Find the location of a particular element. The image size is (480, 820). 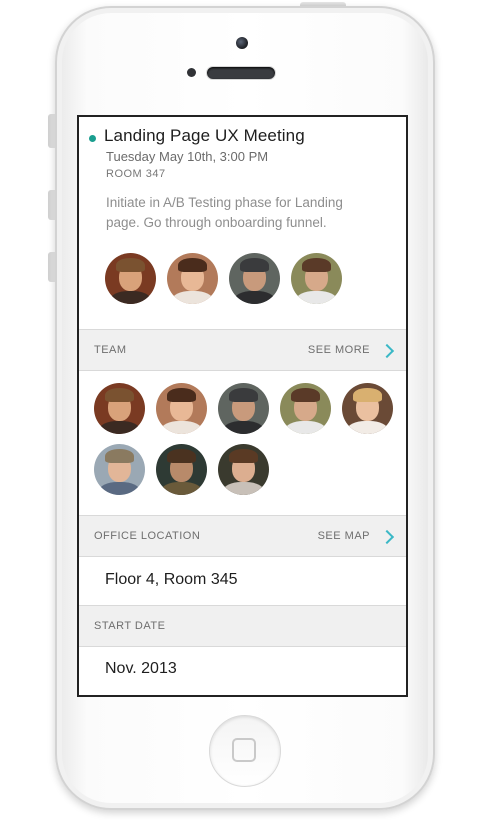

office-location-label: OFFICE LOCATION is located at coordinates (147, 536).